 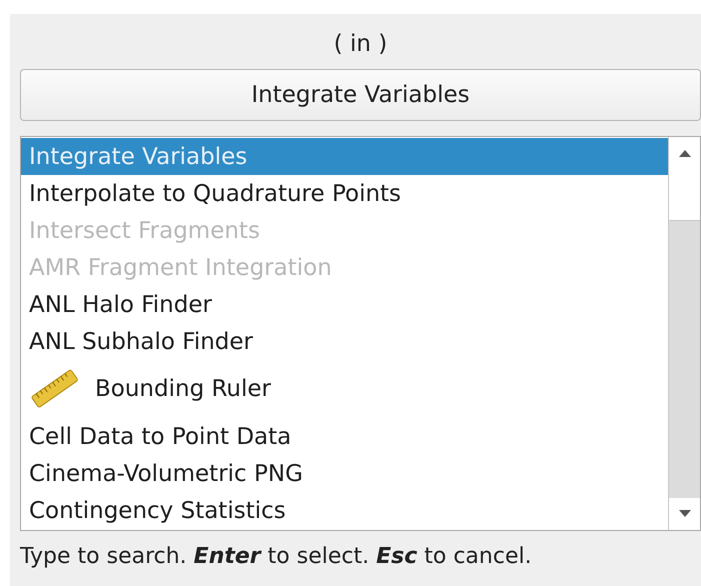 I want to click on filter-button: Integrate Variables, so click(x=360, y=95).